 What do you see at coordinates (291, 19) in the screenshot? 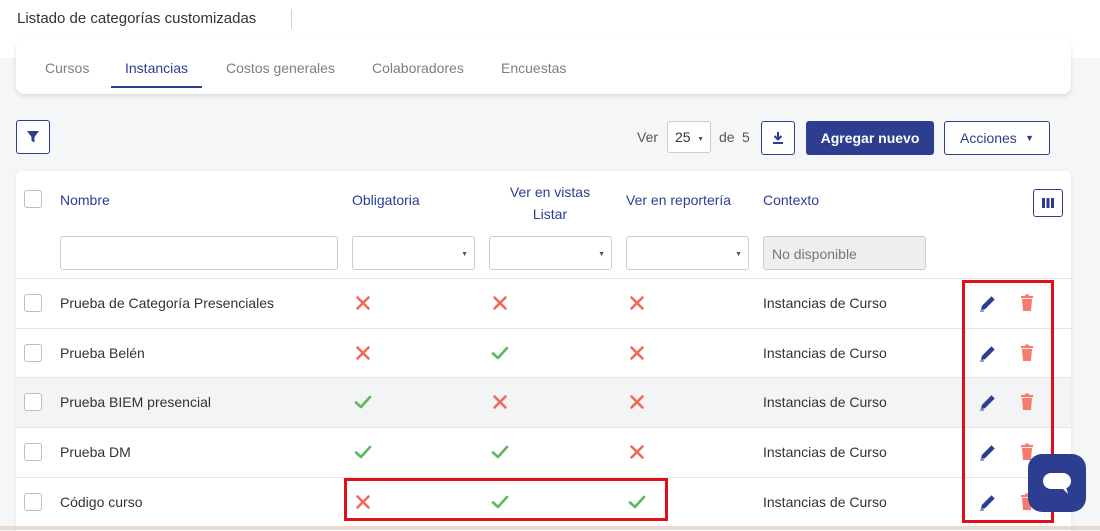
I see `title-divider` at bounding box center [291, 19].